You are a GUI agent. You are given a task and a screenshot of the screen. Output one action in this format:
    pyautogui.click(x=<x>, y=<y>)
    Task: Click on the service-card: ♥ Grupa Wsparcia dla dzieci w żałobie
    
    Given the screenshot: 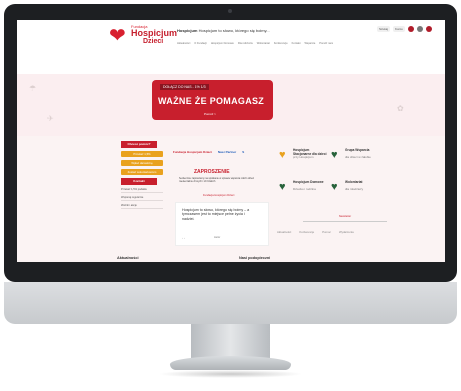 What is the action you would take?
    pyautogui.click(x=355, y=162)
    